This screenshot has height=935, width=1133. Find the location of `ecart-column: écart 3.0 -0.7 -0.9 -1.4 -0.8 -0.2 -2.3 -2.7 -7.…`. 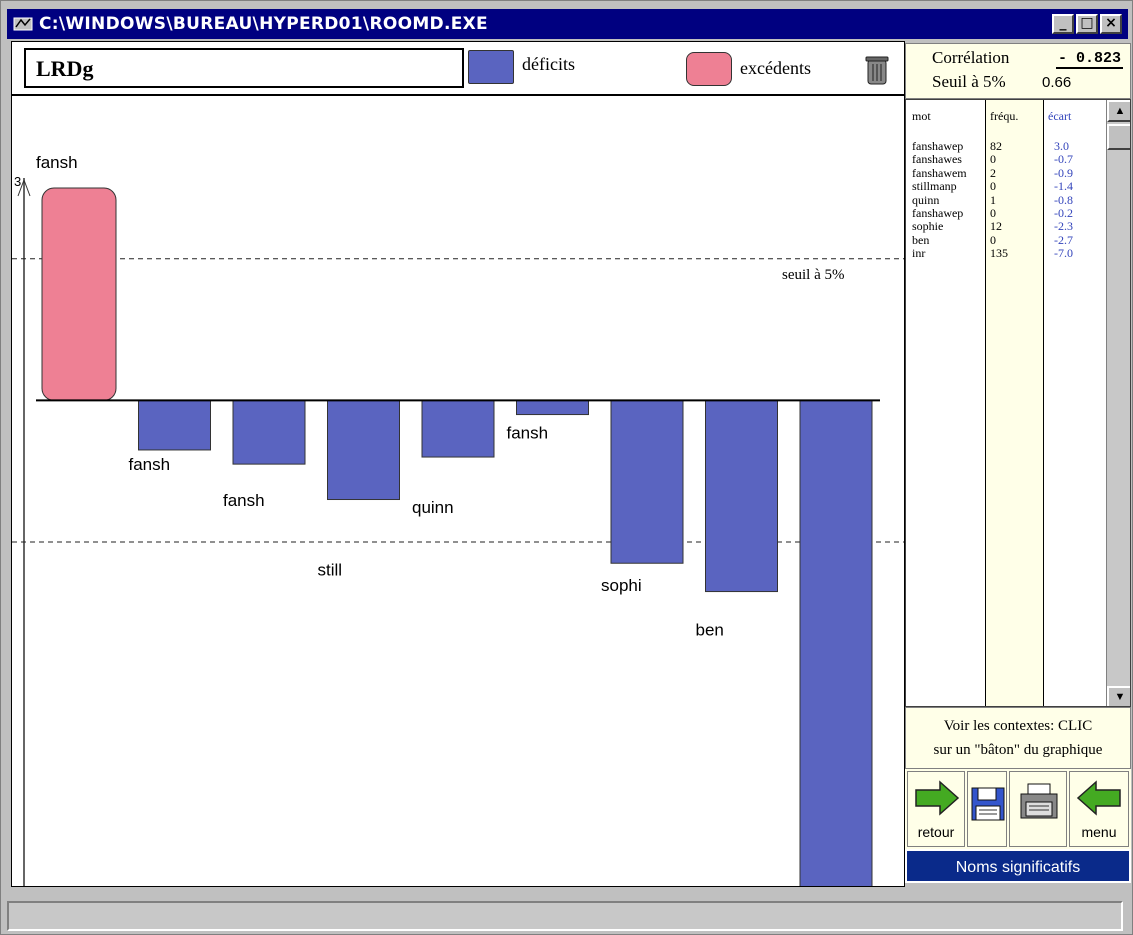

ecart-column: écart 3.0 -0.7 -0.9 -1.4 -0.8 -0.2 -2.3 -2.7 -7.… is located at coordinates (1074, 403).